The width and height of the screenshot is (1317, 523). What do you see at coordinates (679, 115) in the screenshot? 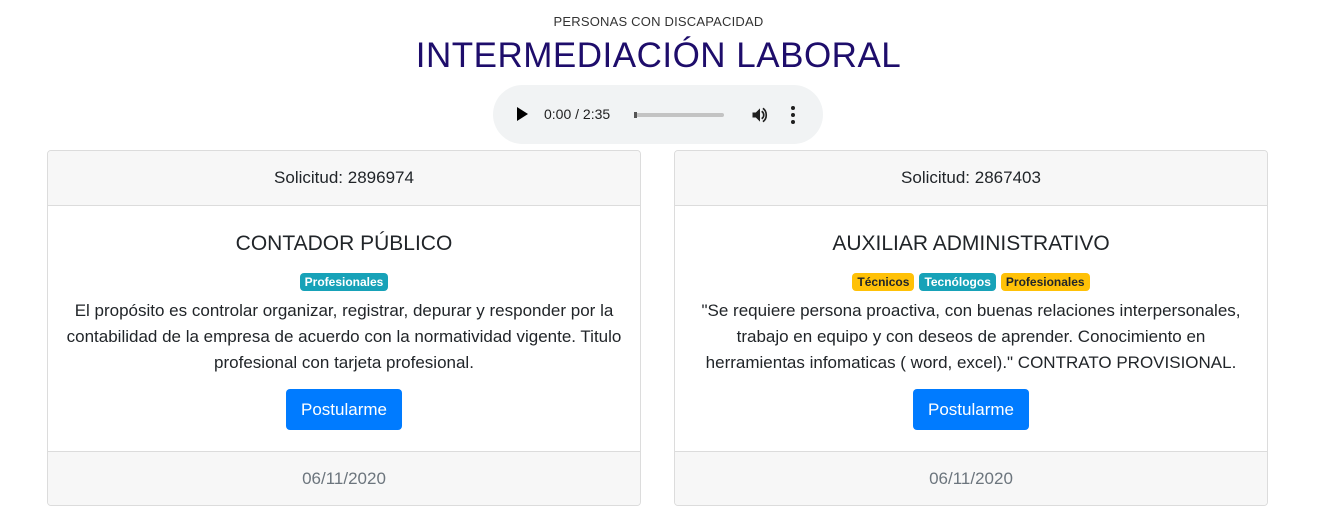
I see `audio-progress-slider` at bounding box center [679, 115].